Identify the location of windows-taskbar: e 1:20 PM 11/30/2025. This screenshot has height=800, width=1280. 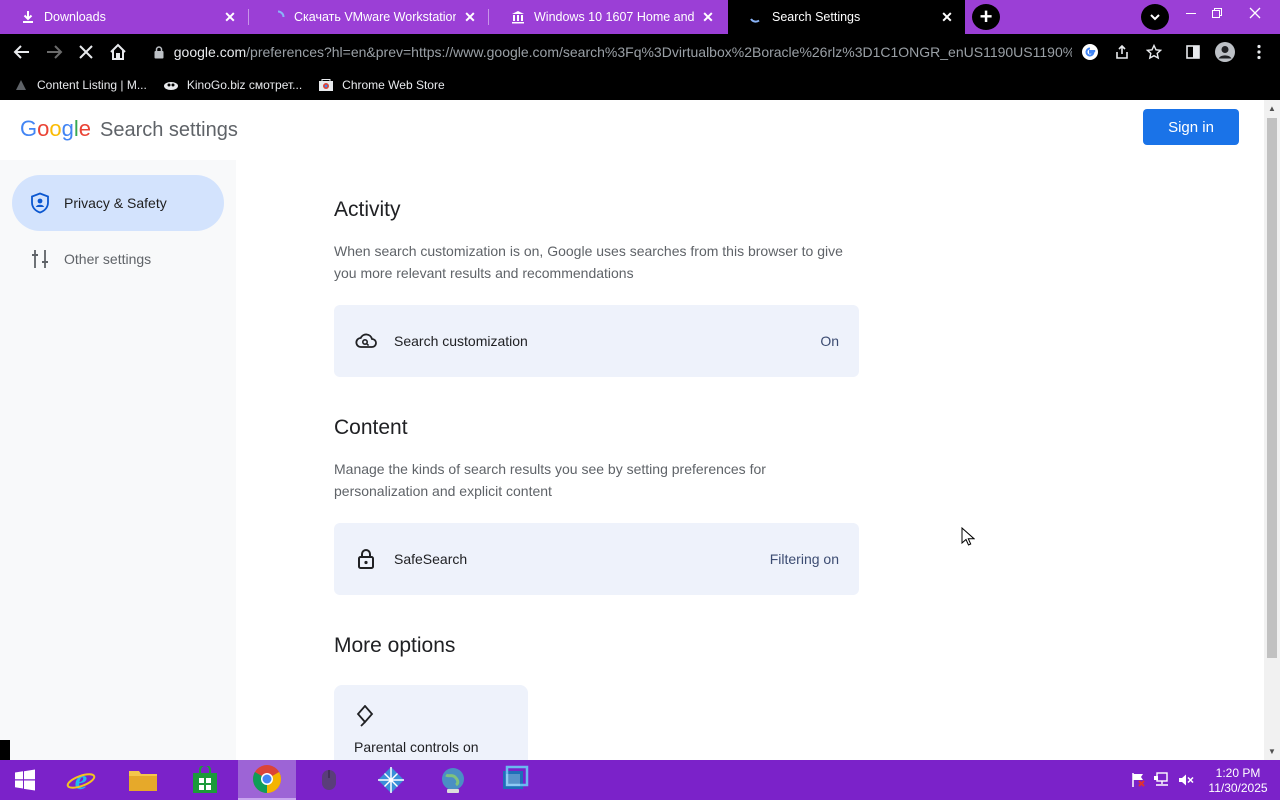
(640, 780).